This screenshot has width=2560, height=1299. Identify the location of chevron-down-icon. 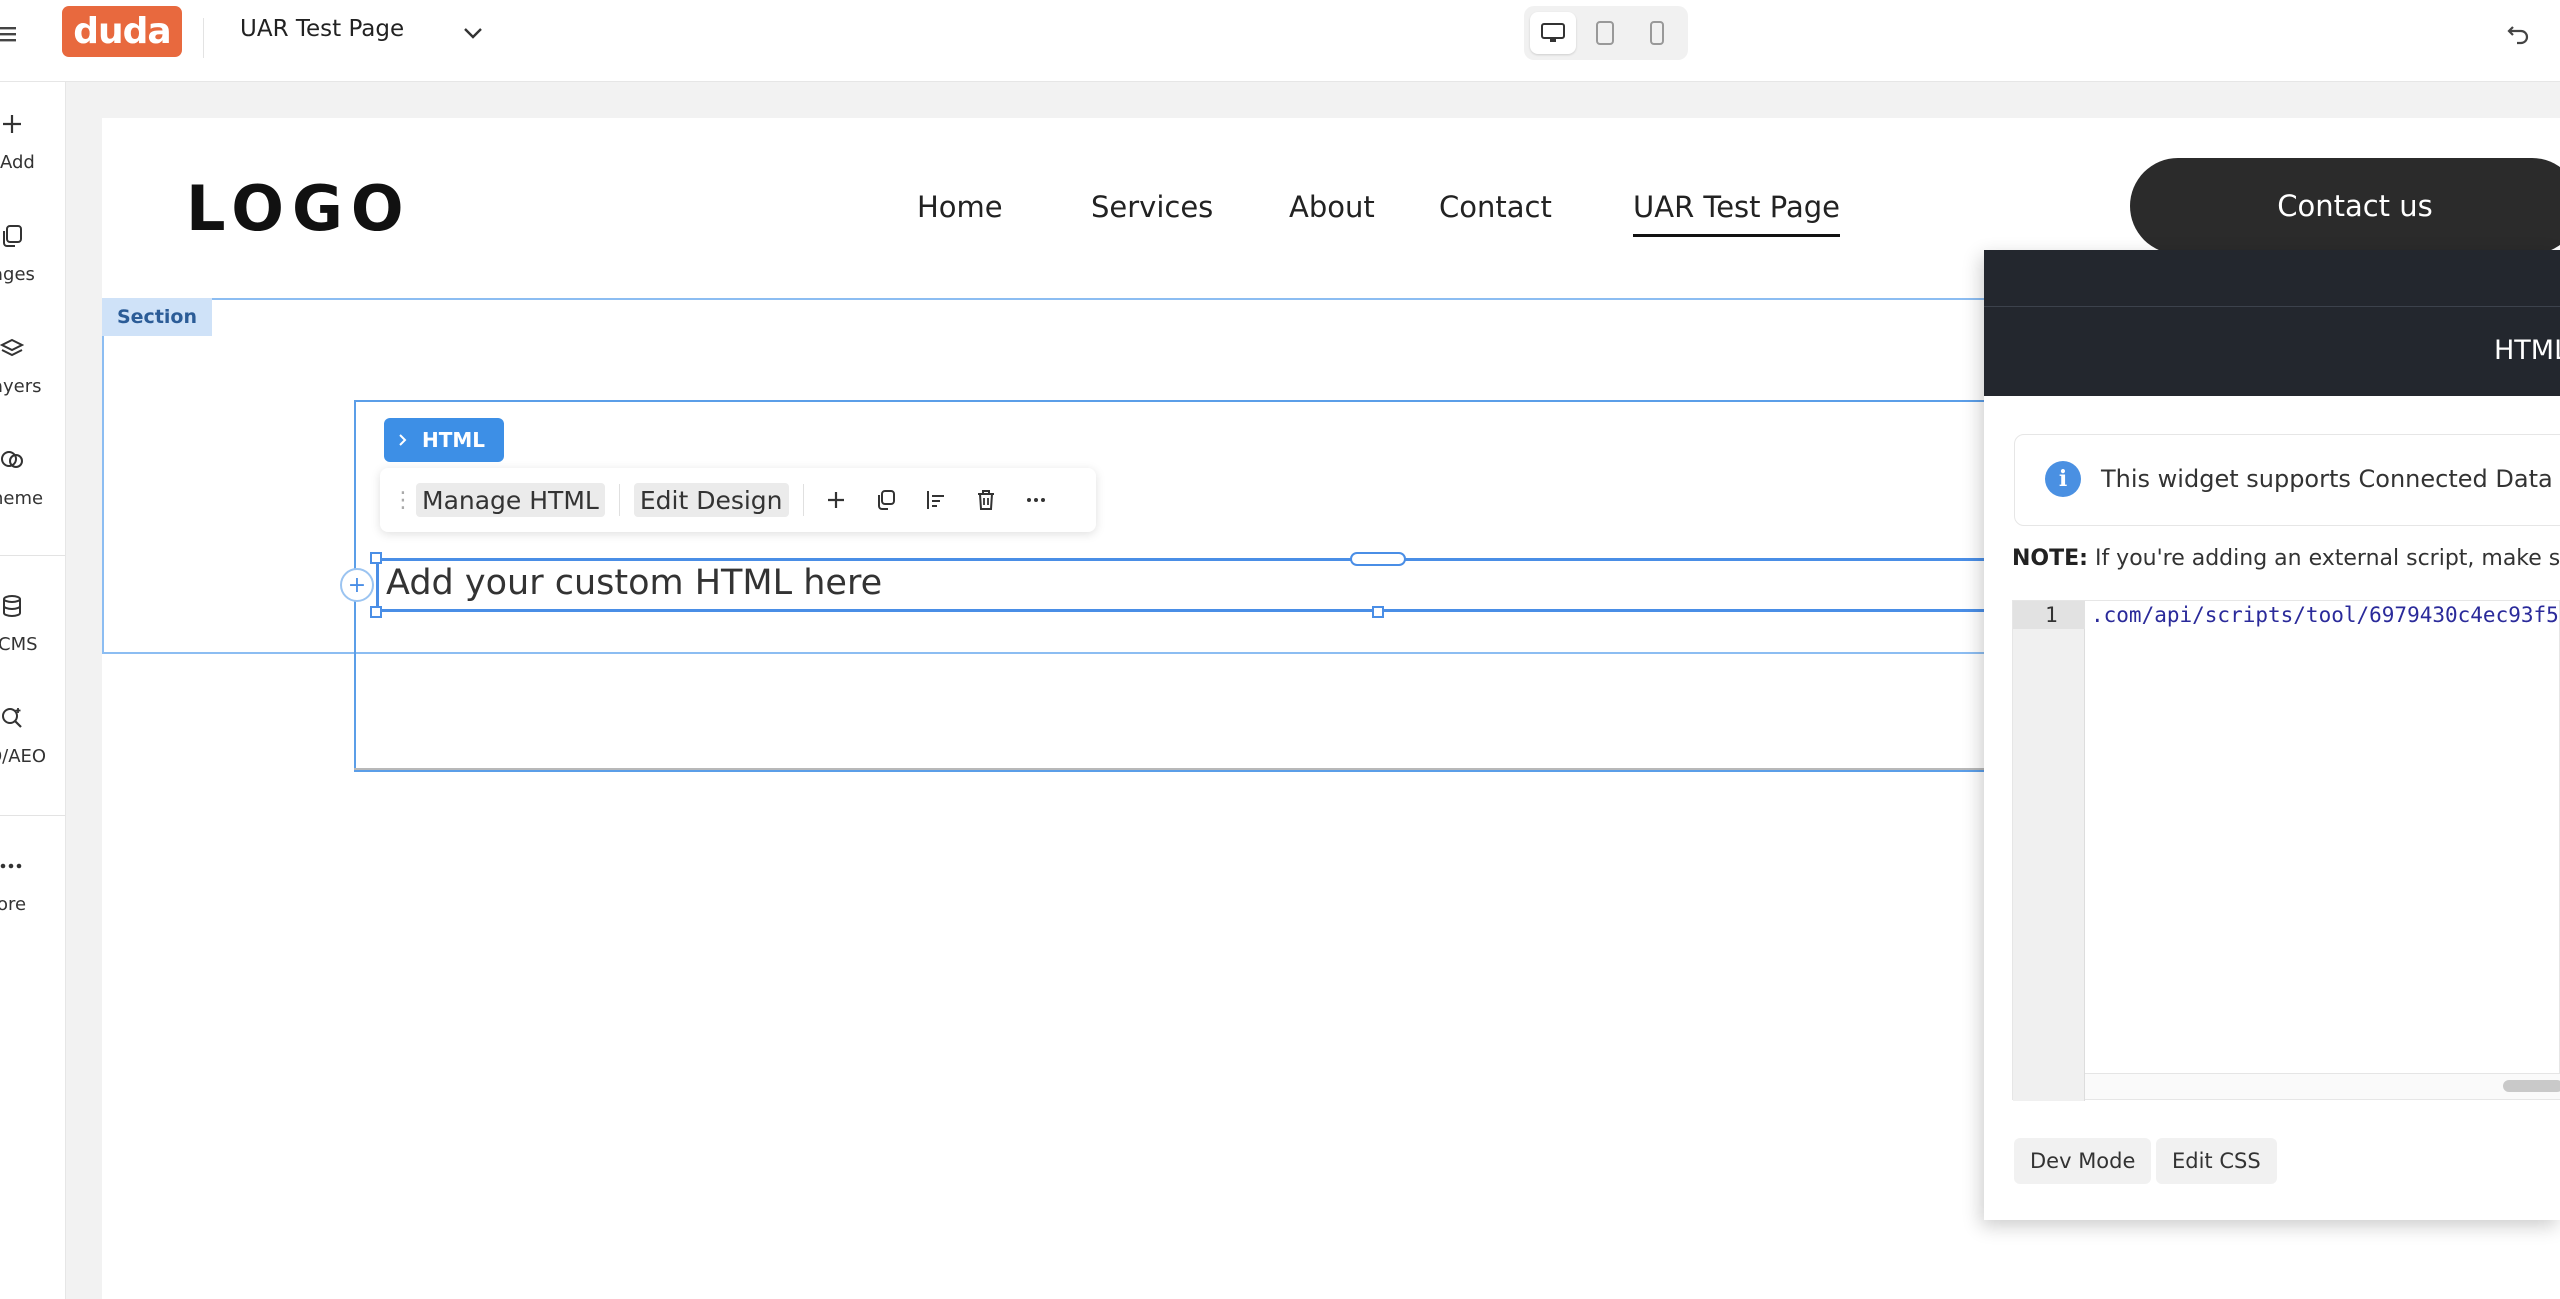
(473, 33).